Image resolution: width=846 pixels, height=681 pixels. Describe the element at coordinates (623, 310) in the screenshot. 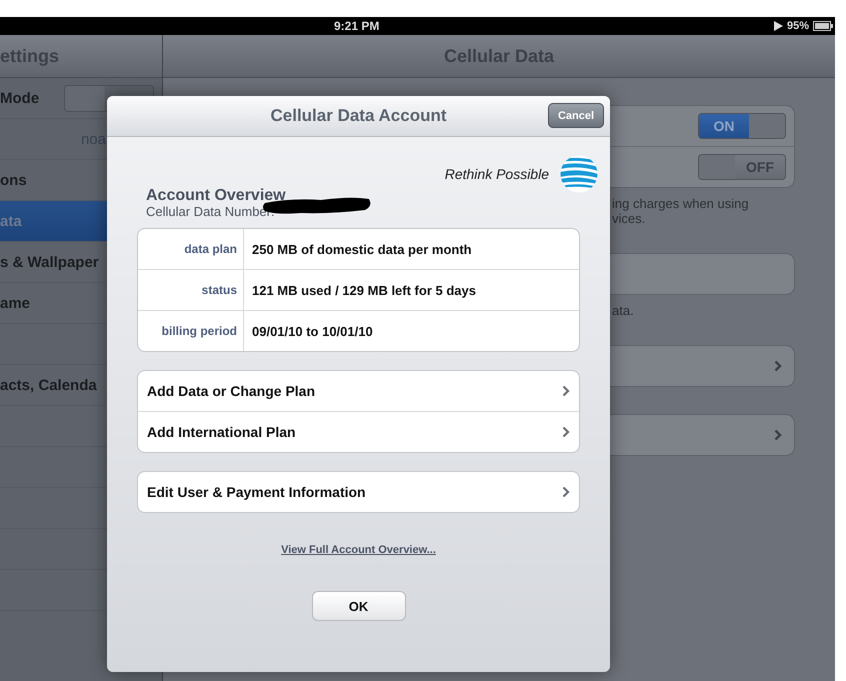

I see `group-footer-text: ata.` at that location.